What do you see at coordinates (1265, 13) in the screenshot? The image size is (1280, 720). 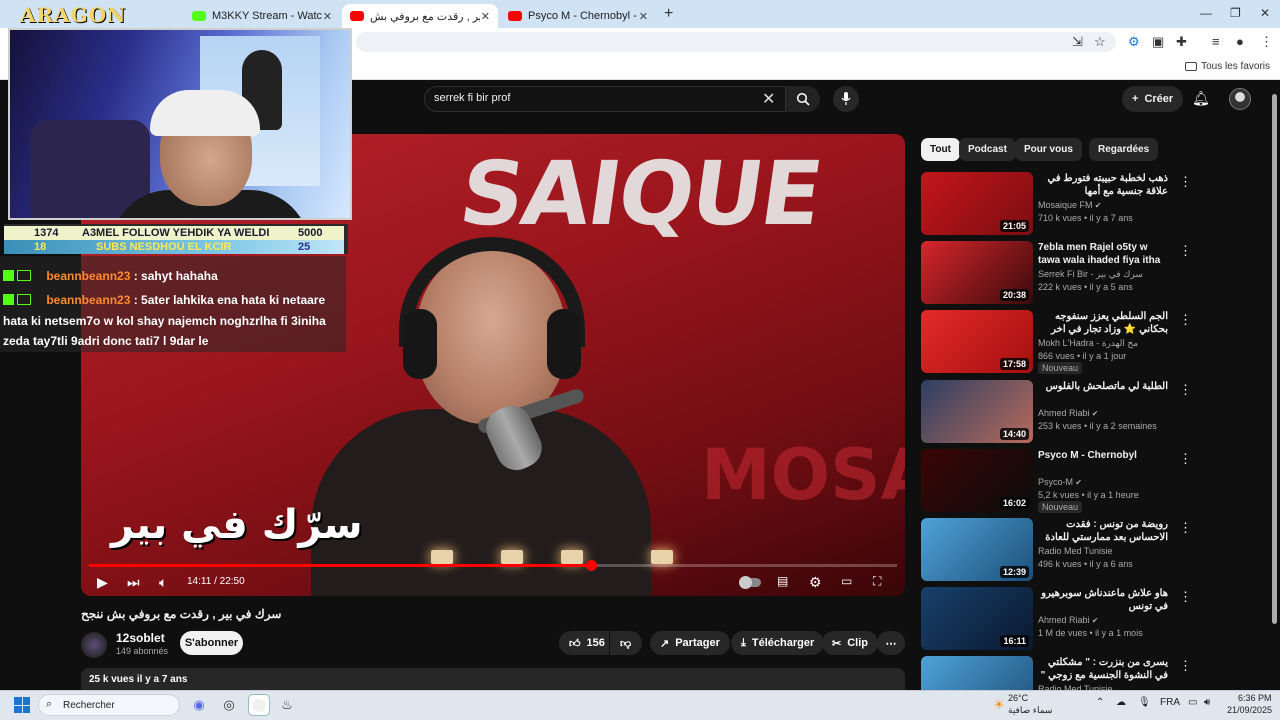 I see `window-close-icon: ✕` at bounding box center [1265, 13].